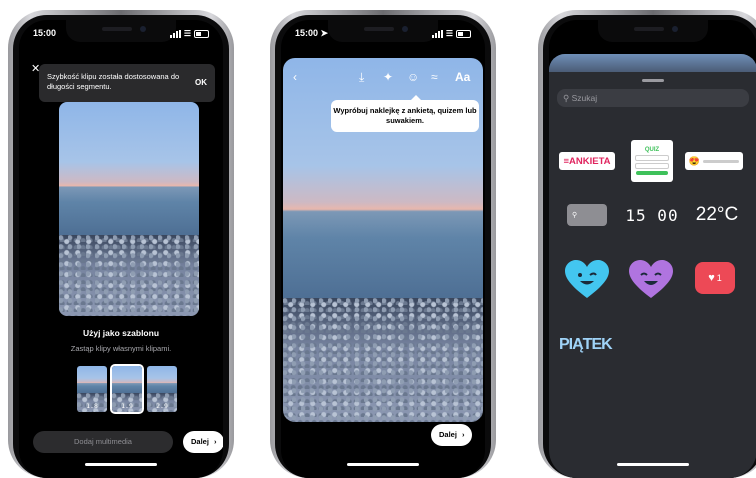  Describe the element at coordinates (129, 168) in the screenshot. I see `preview-sky` at that location.